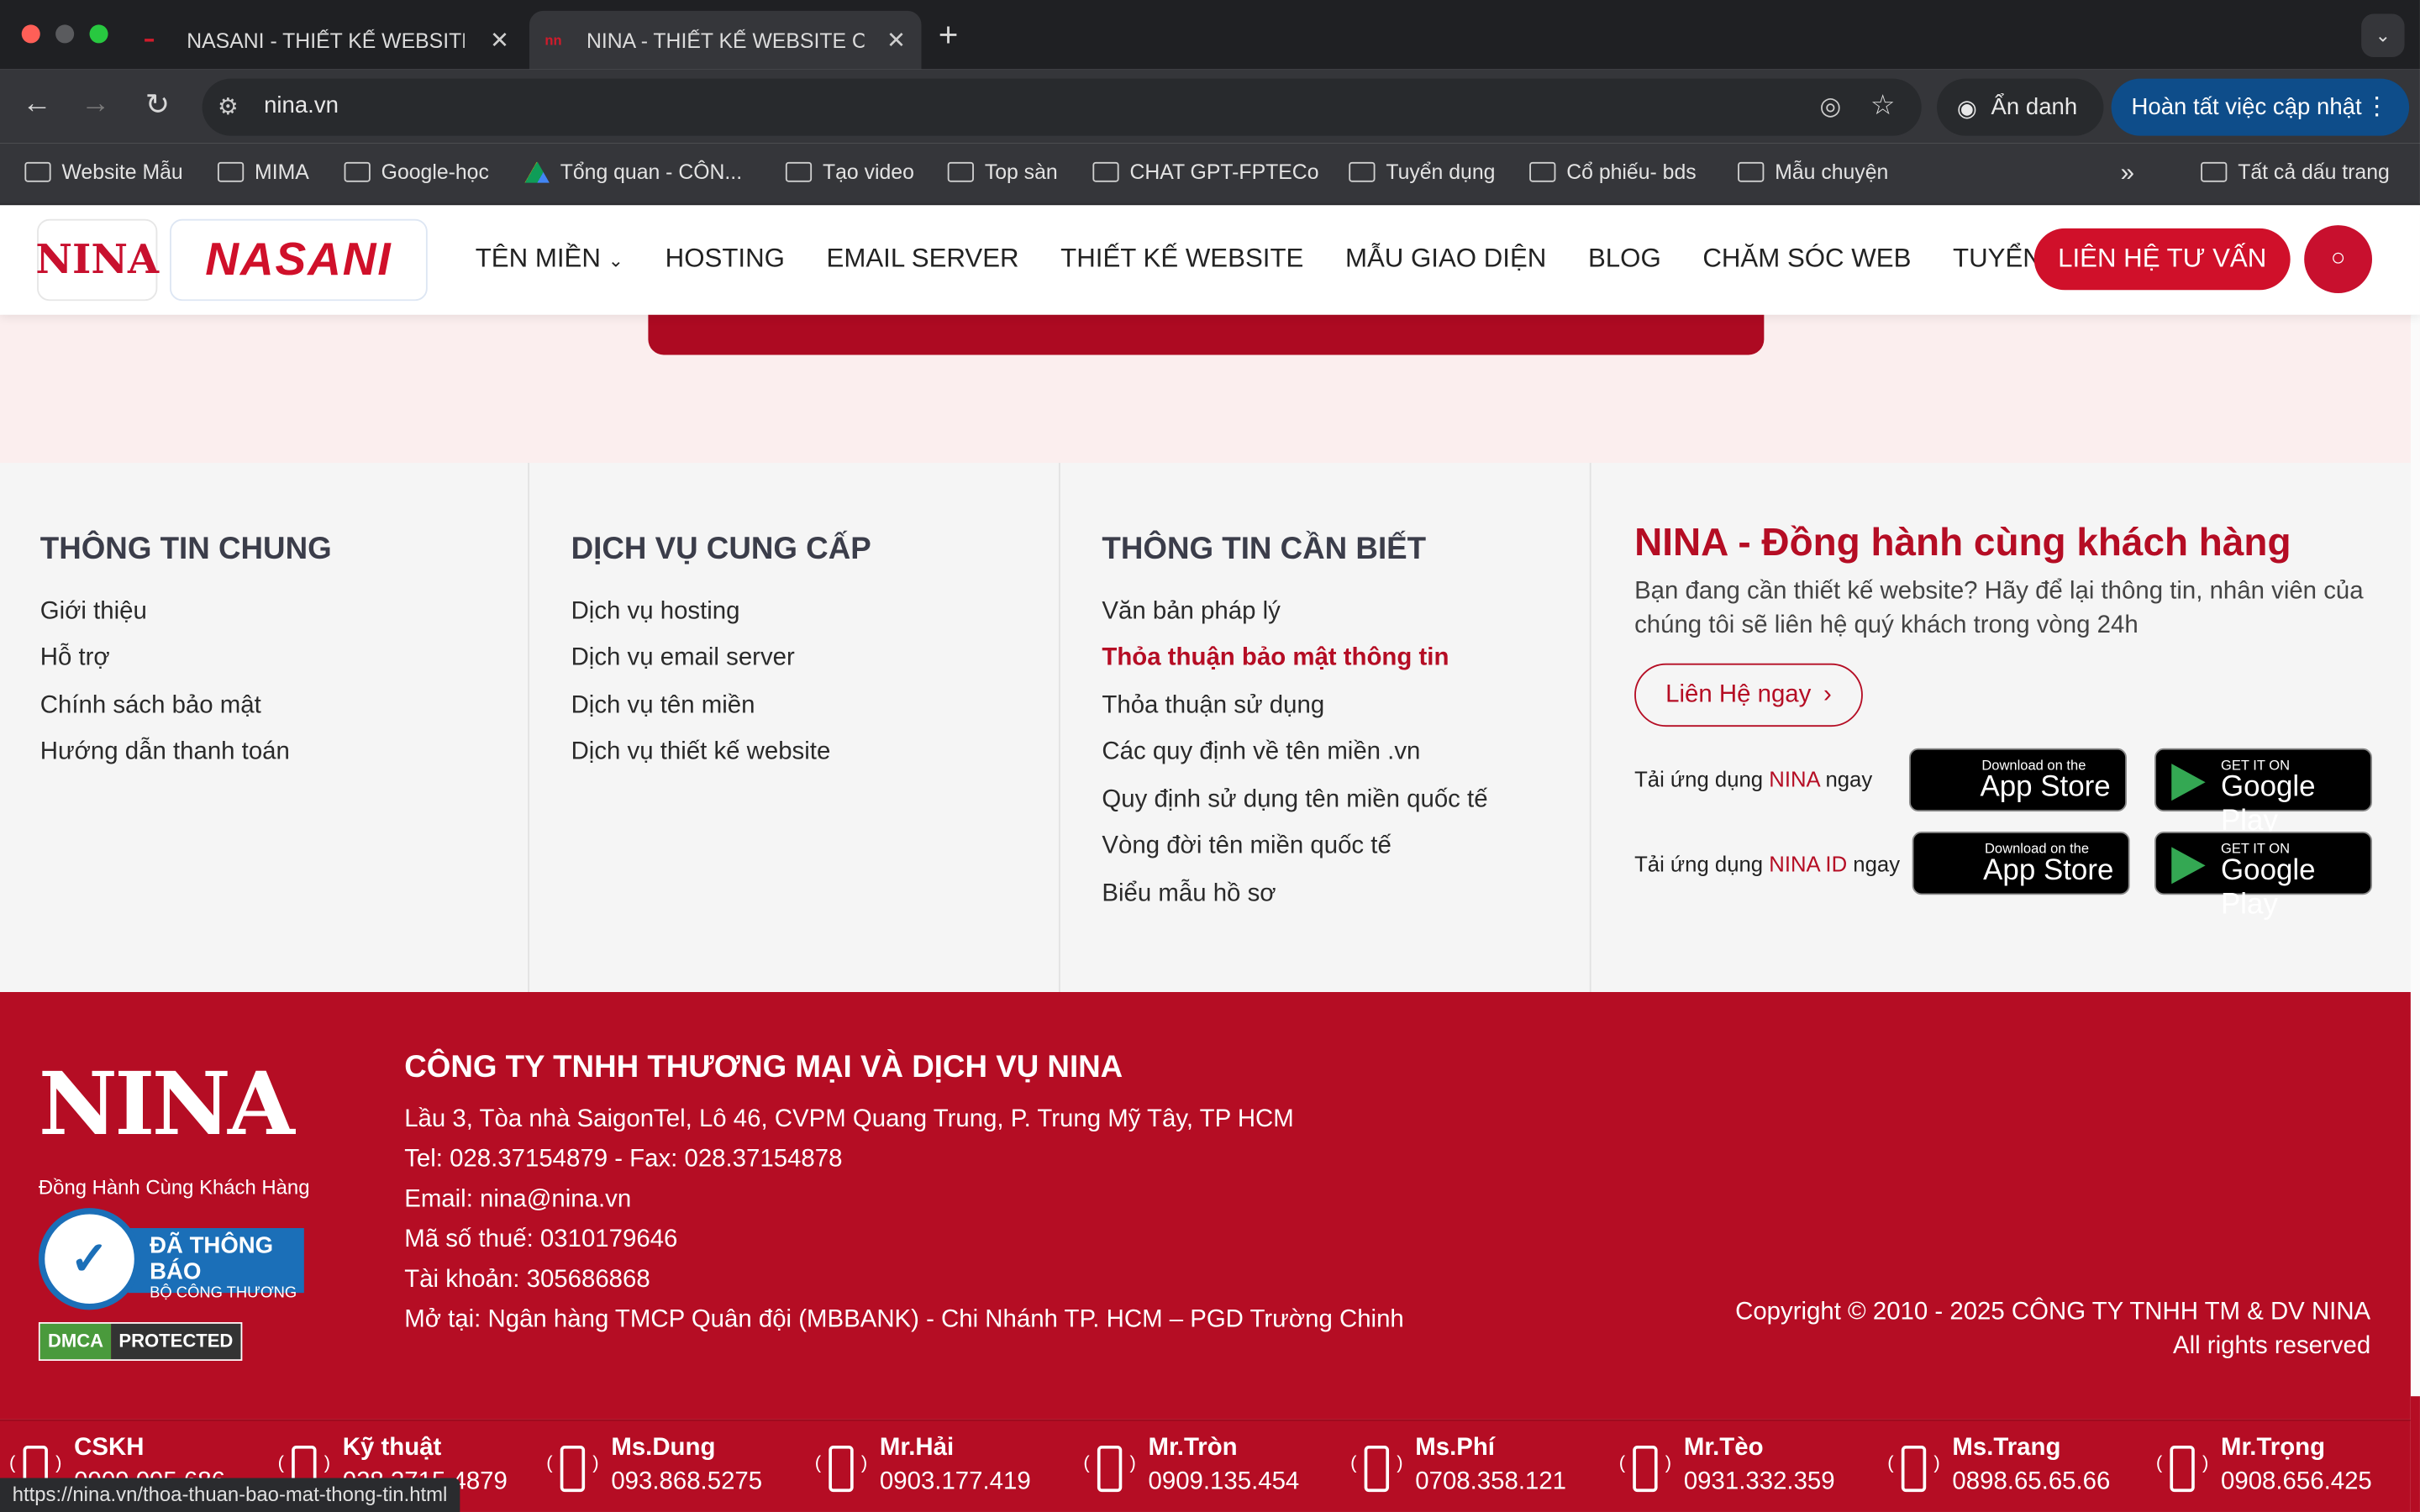 This screenshot has height=1512, width=2420. I want to click on nav-ten-mien: TÊN MIỀN ⌄, so click(549, 259).